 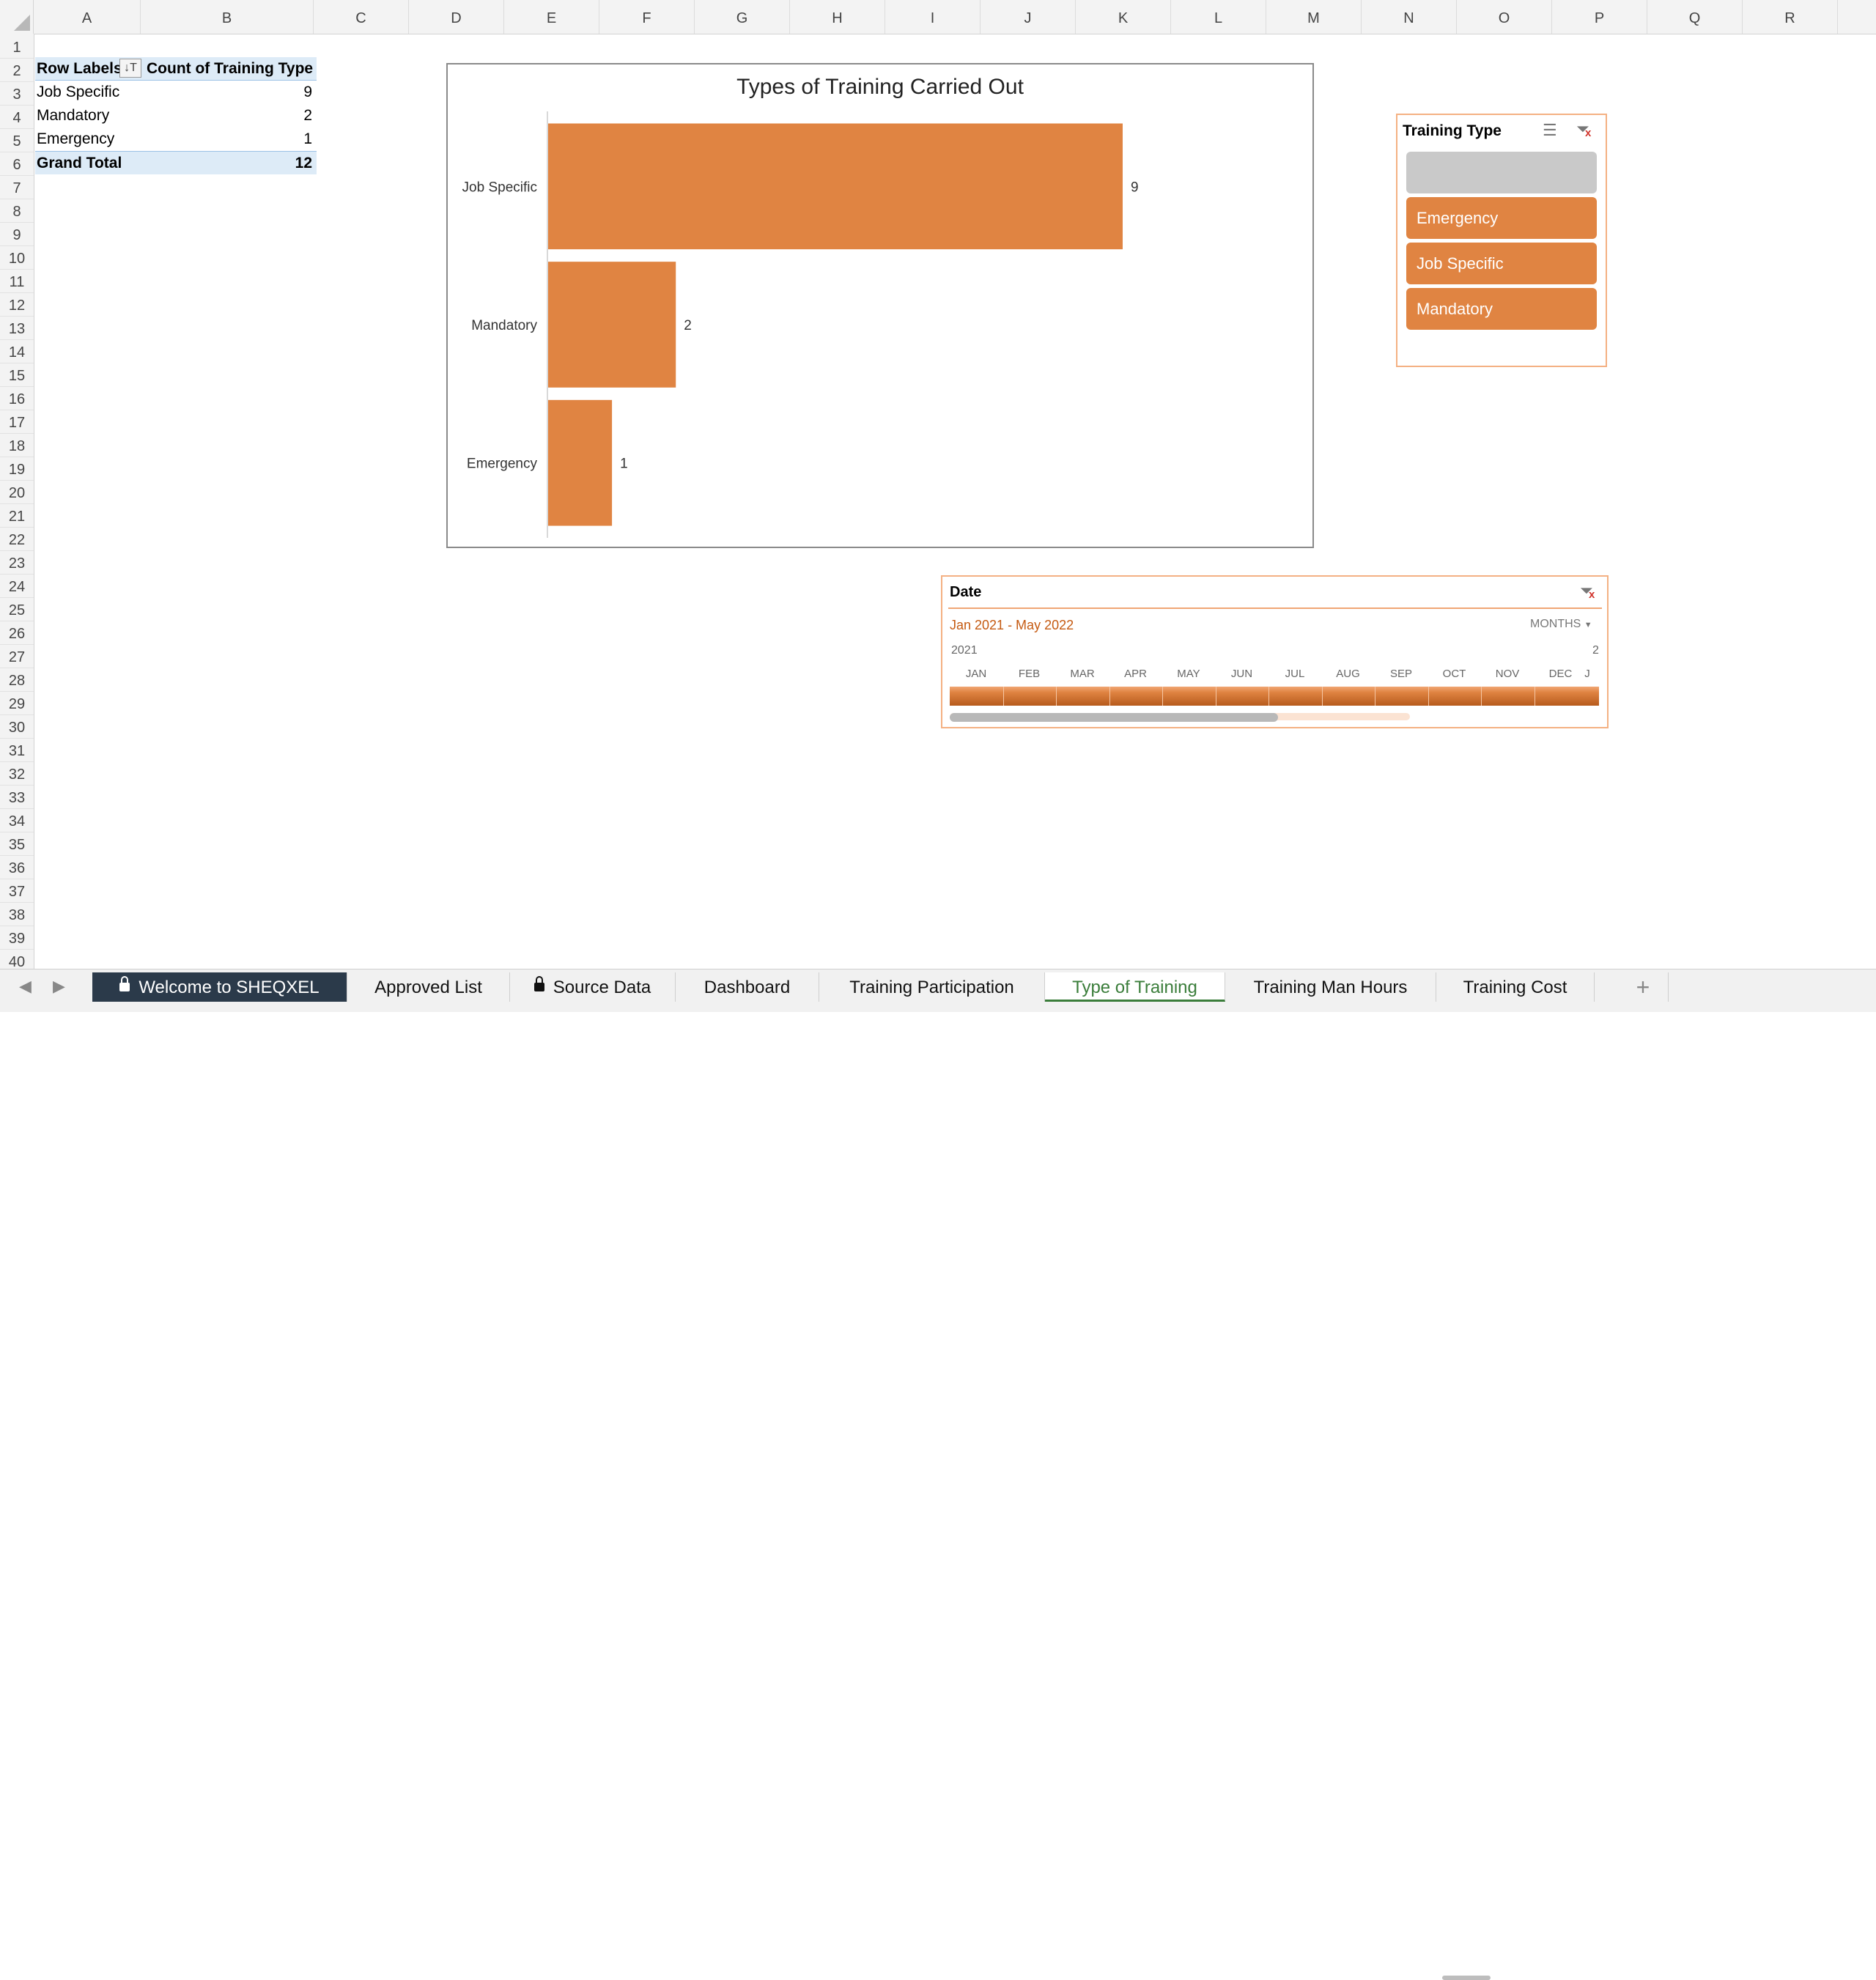 What do you see at coordinates (647, 17) in the screenshot?
I see `column-header-cell: F` at bounding box center [647, 17].